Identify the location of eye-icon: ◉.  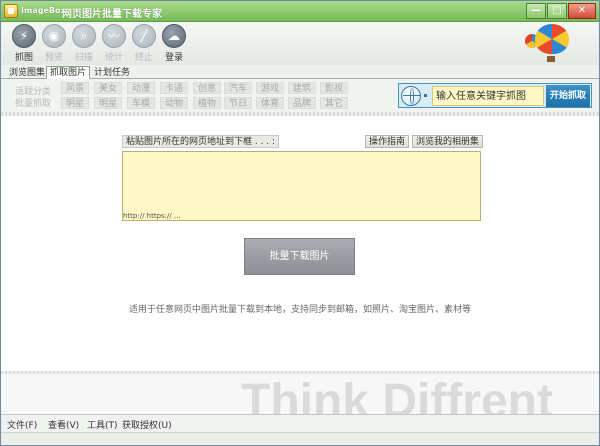
(54, 36).